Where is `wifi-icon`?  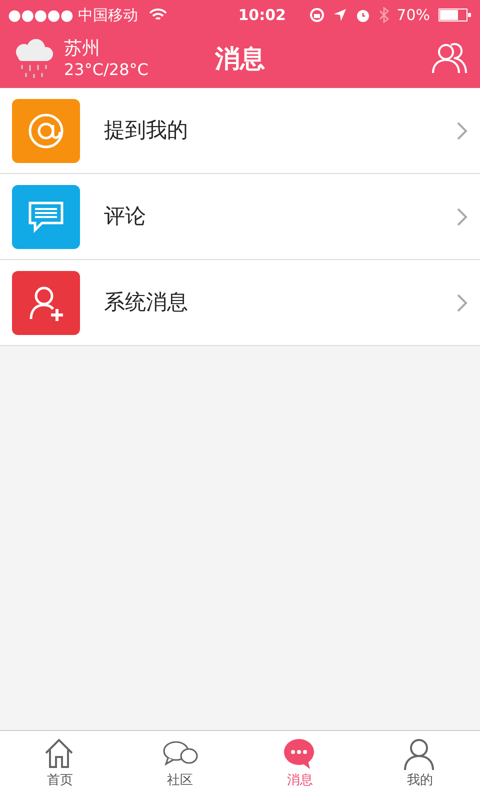
wifi-icon is located at coordinates (158, 15).